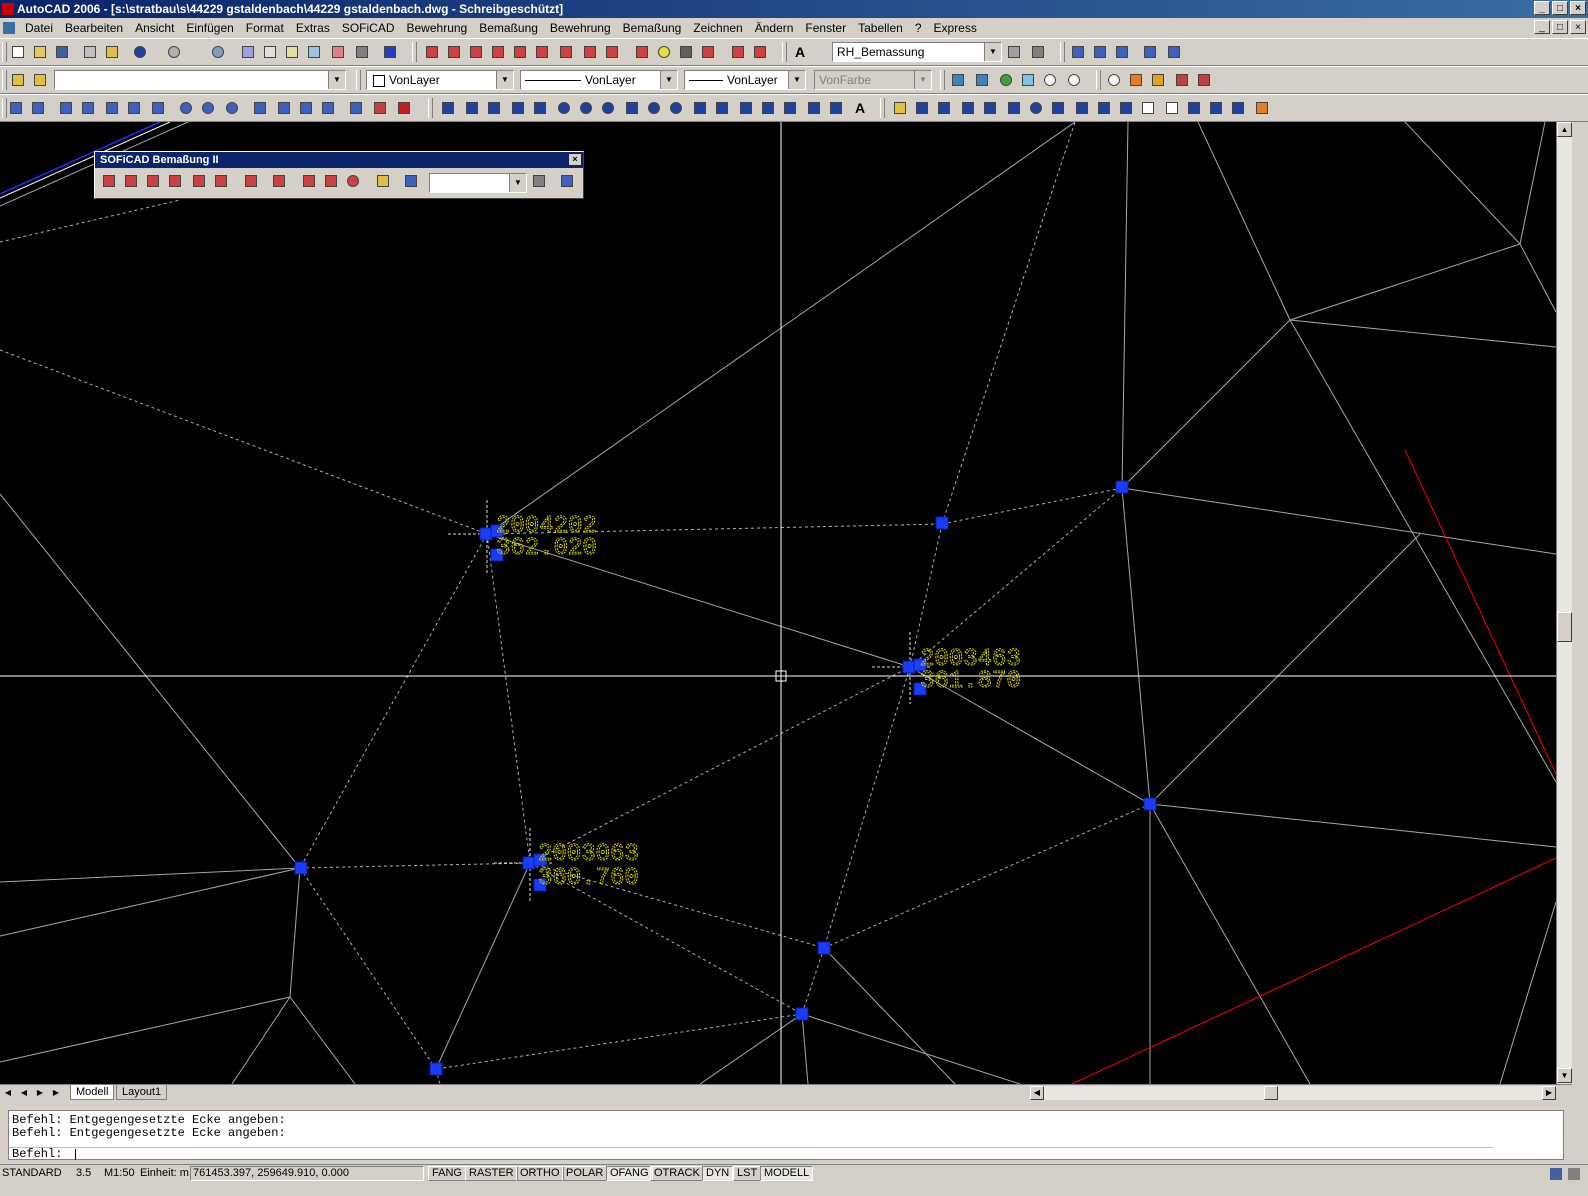 The image size is (1588, 1196). I want to click on ellipse-arc-icon, so click(676, 108).